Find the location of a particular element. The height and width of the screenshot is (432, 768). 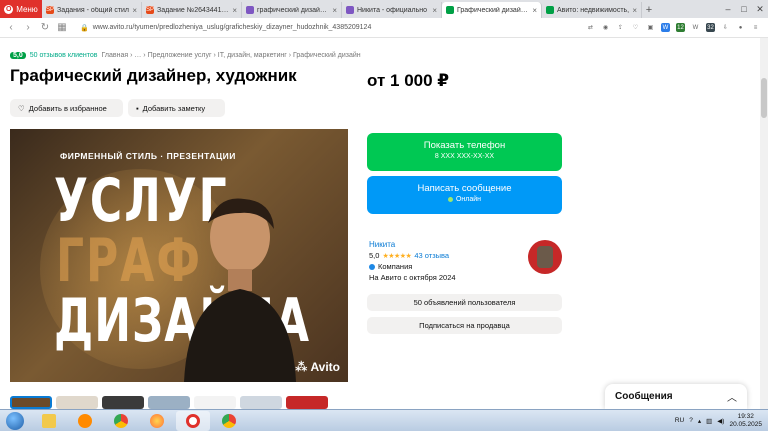

volume-icon: ◀) is located at coordinates (720, 421).